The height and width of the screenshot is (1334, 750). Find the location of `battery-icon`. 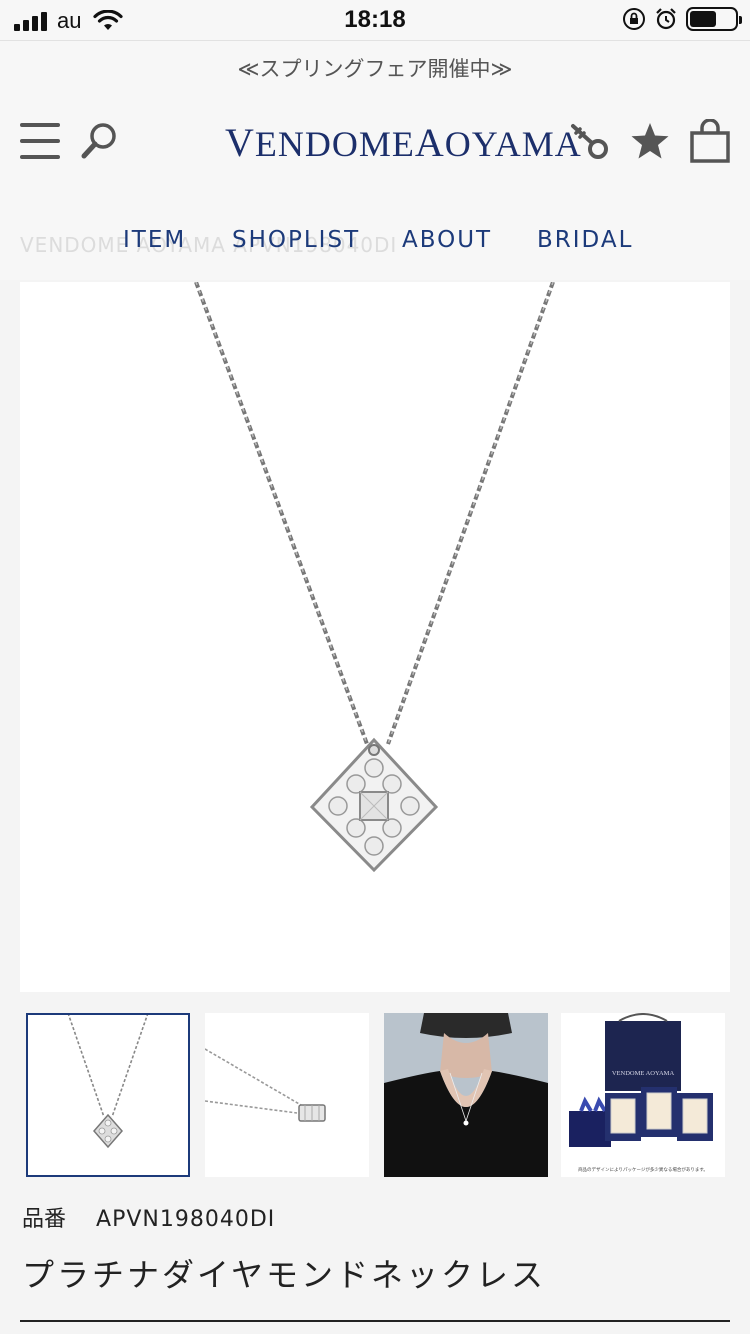

battery-icon is located at coordinates (714, 19).